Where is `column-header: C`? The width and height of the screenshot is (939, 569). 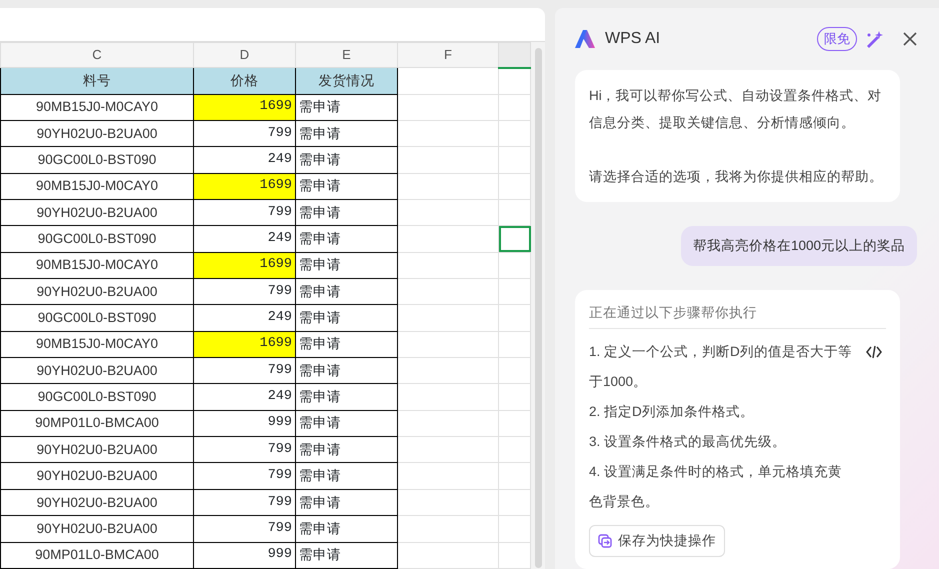
column-header: C is located at coordinates (97, 55).